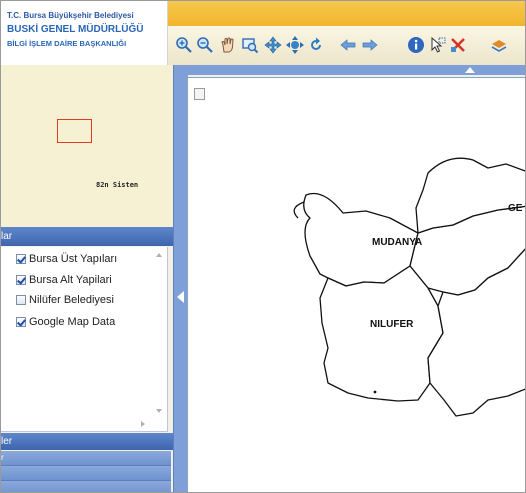 Image resolution: width=526 pixels, height=493 pixels. Describe the element at coordinates (86, 458) in the screenshot. I see `legend-row: r` at that location.